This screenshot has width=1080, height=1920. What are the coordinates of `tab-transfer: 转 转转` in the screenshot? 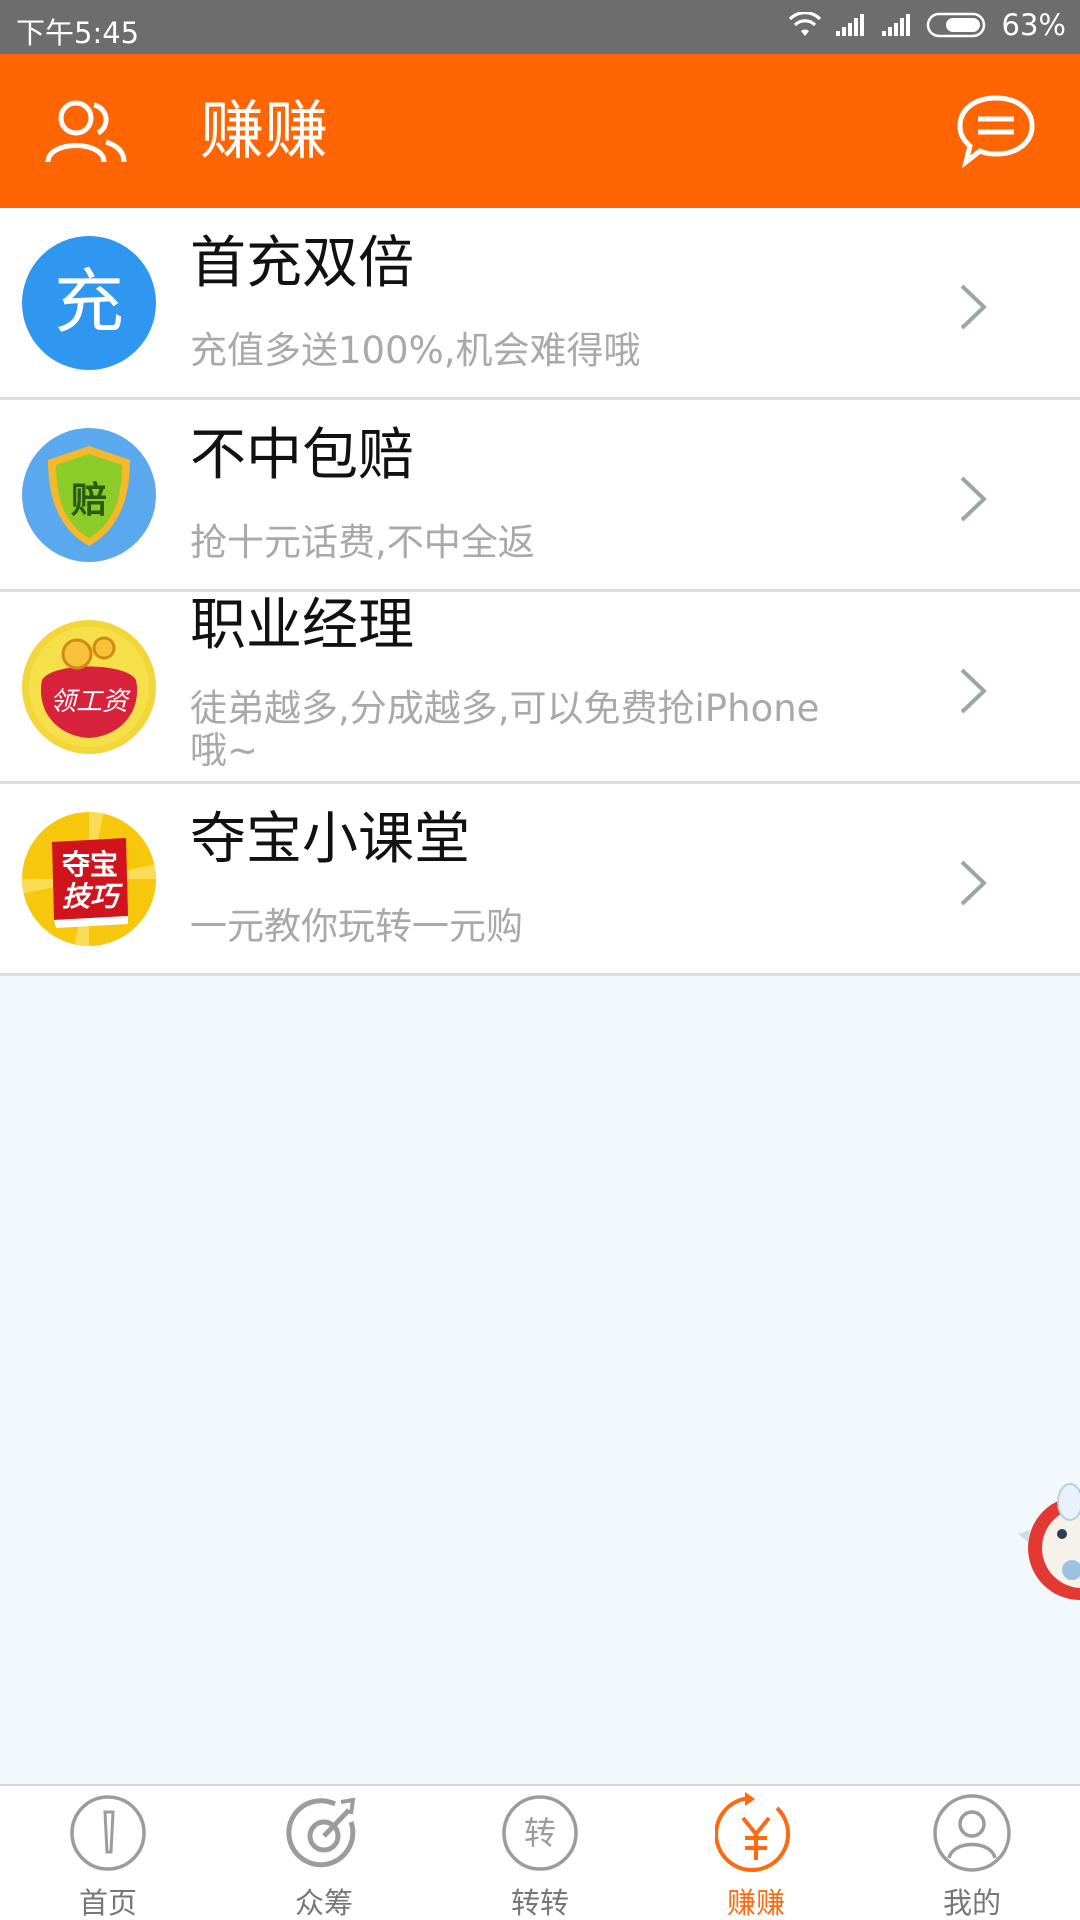 It's located at (540, 1853).